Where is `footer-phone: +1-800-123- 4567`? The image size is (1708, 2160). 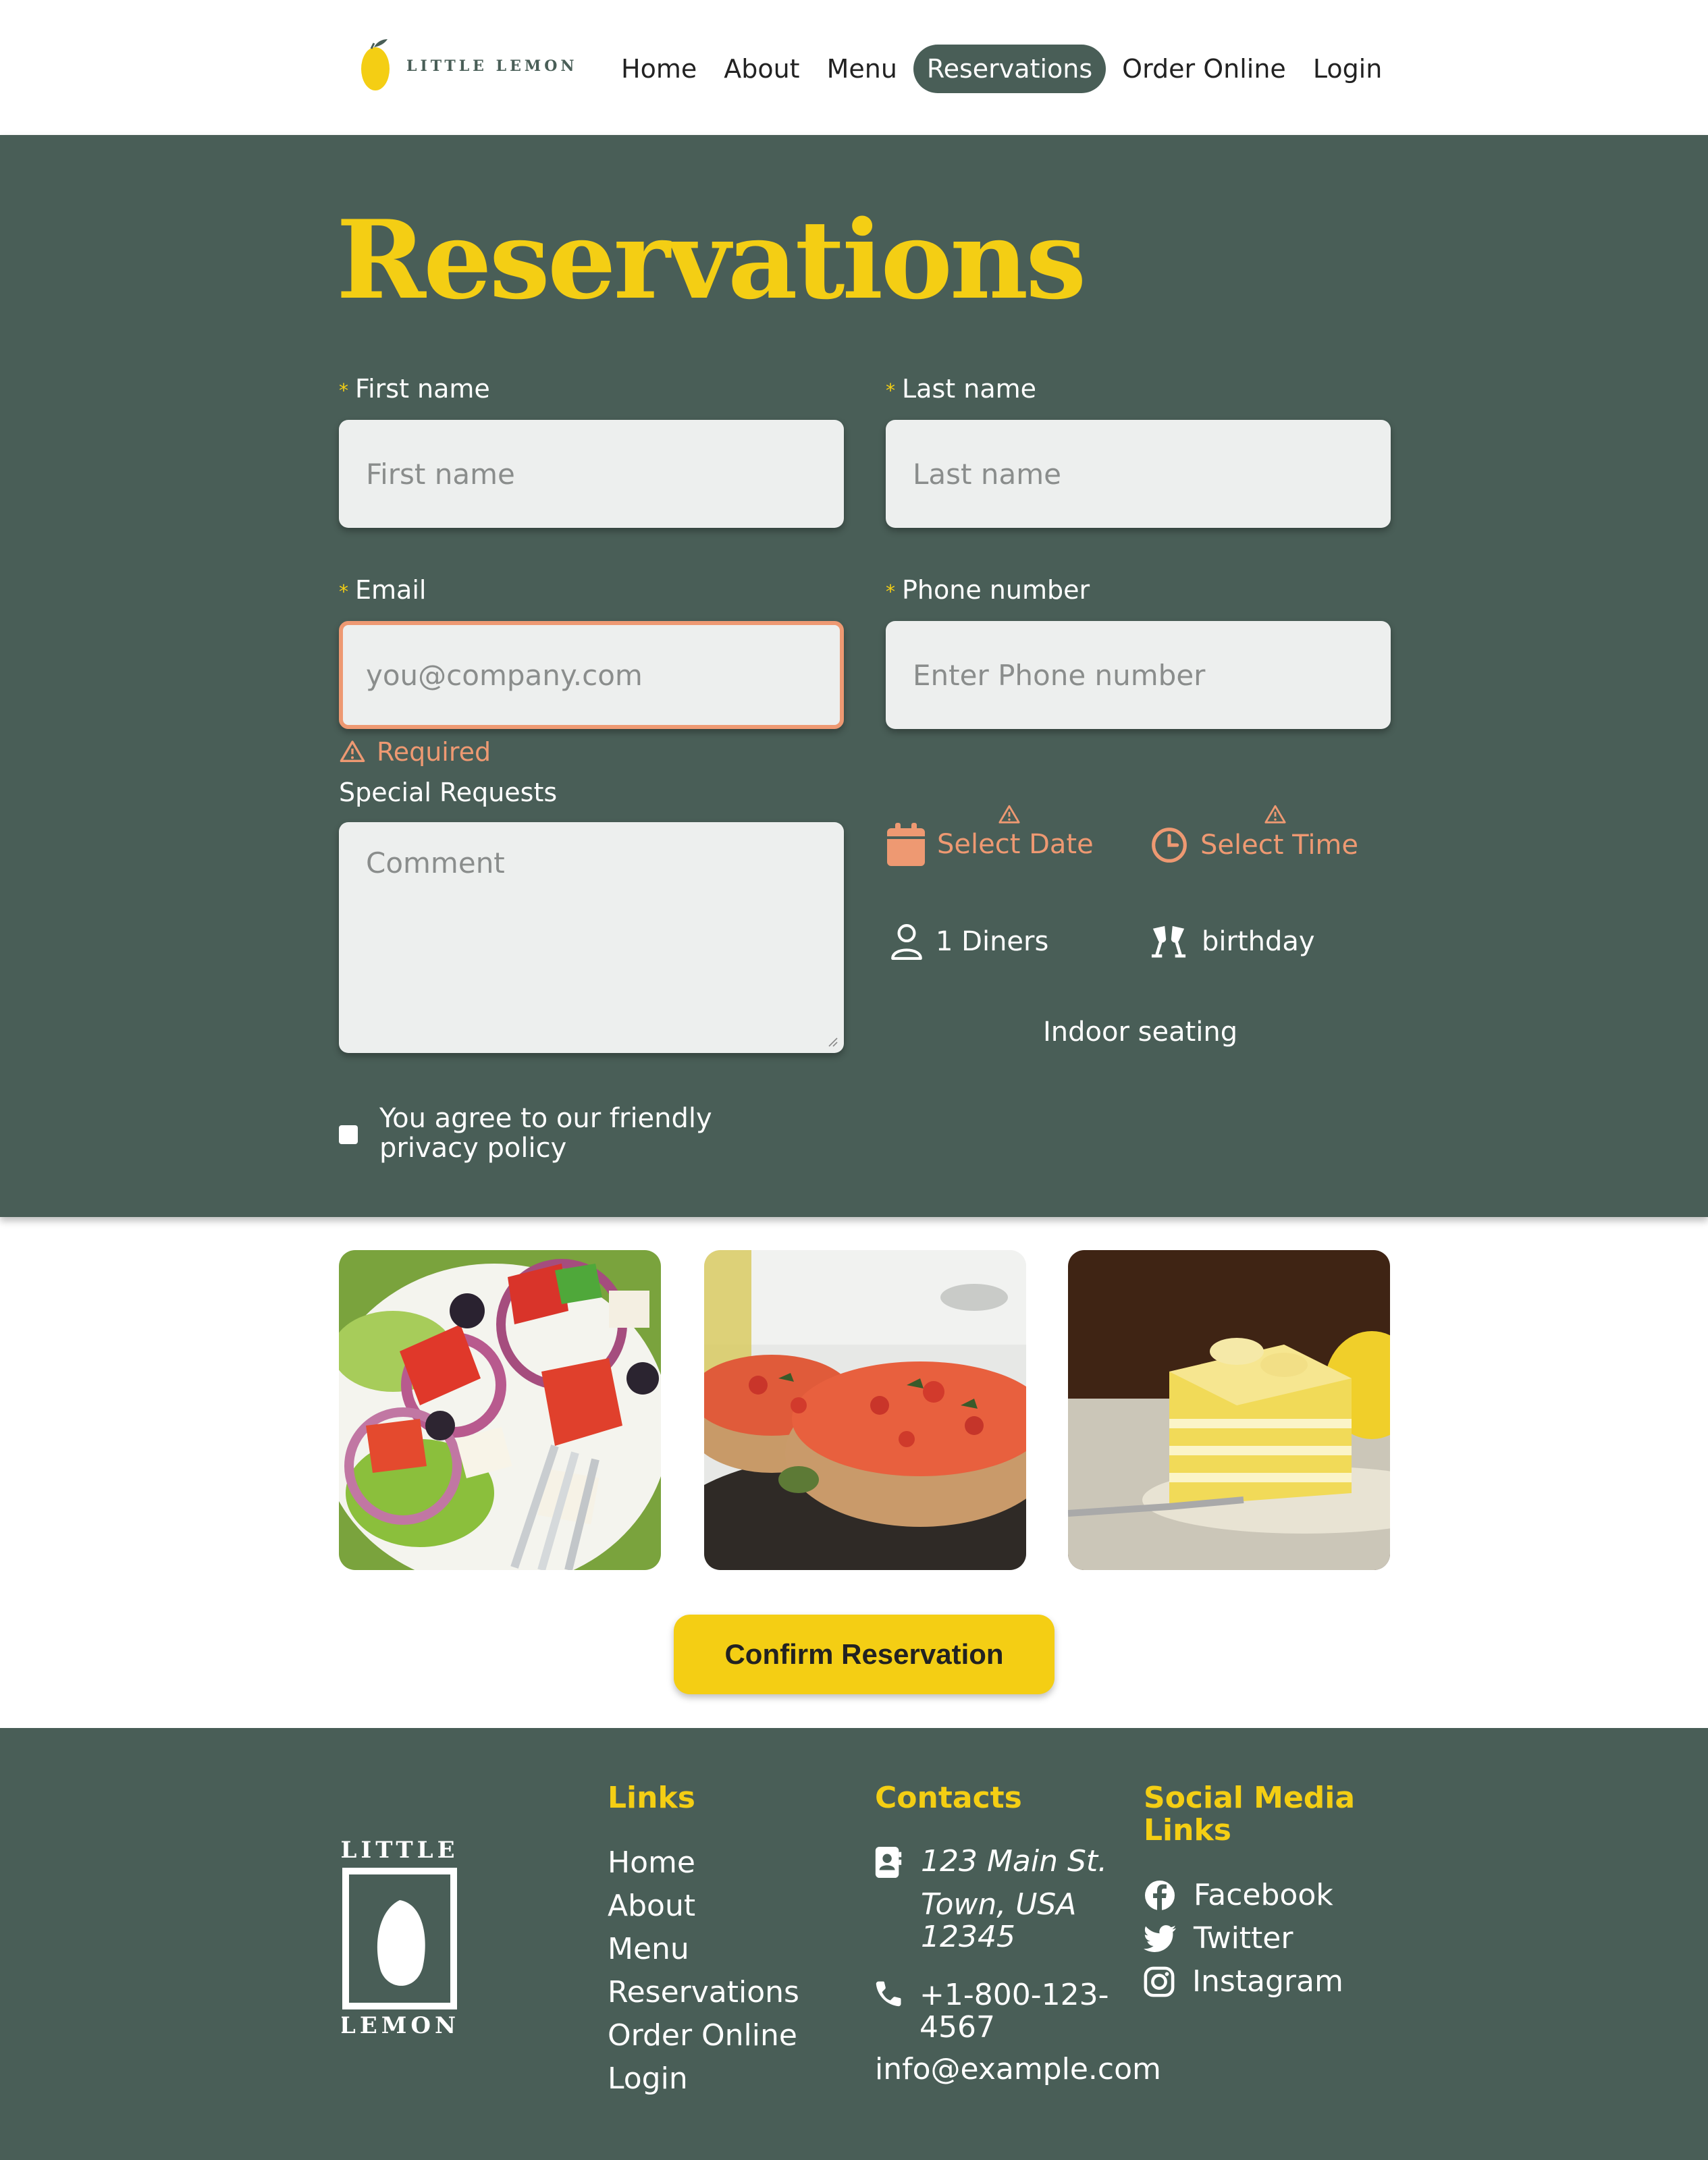
footer-phone: +1-800-123- 4567 is located at coordinates (1014, 2012).